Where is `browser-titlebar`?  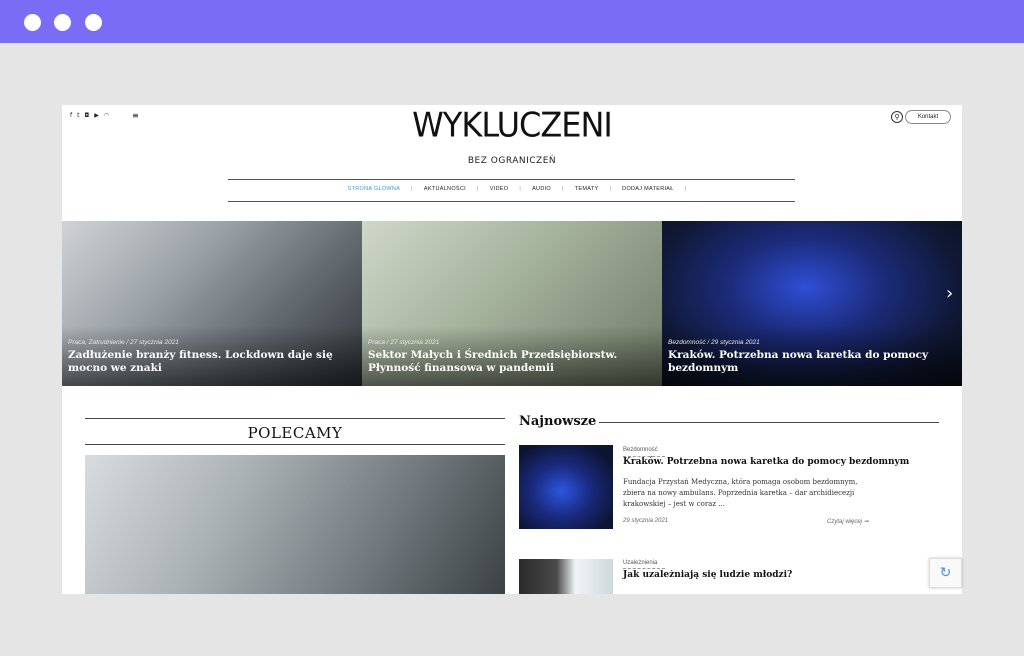 browser-titlebar is located at coordinates (512, 21).